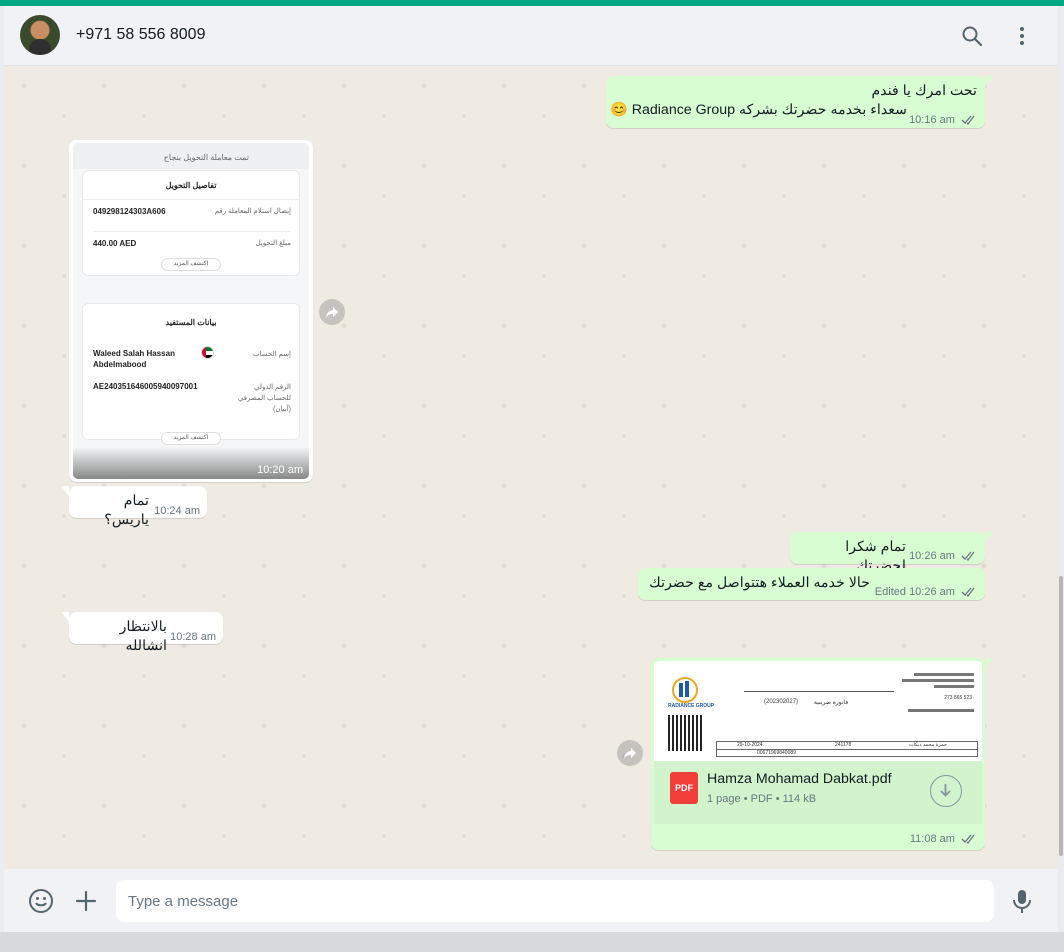  I want to click on preview-id-no: 00671969840089, so click(776, 753).